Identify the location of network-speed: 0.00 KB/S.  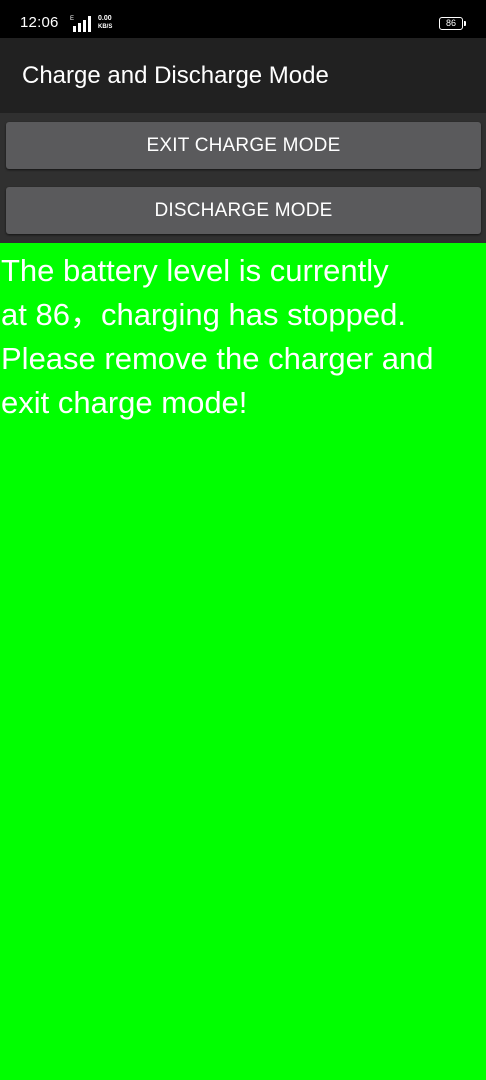
(110, 23).